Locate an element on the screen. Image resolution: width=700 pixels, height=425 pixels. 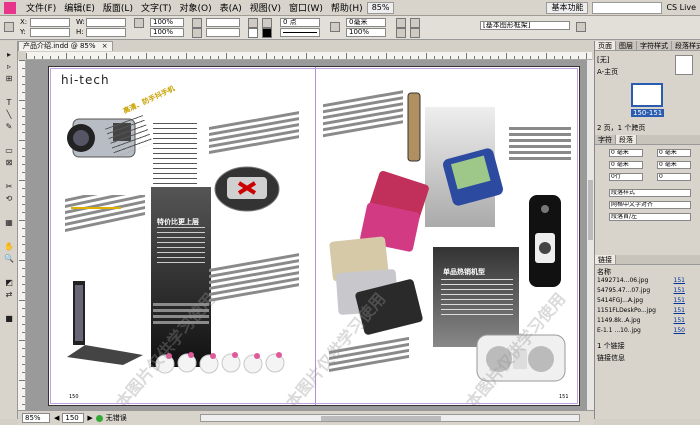
close-icon: × is located at coordinates (105, 46).